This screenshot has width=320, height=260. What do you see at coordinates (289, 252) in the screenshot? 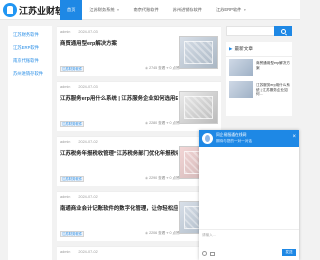
I see `send-button: 发送` at bounding box center [289, 252].